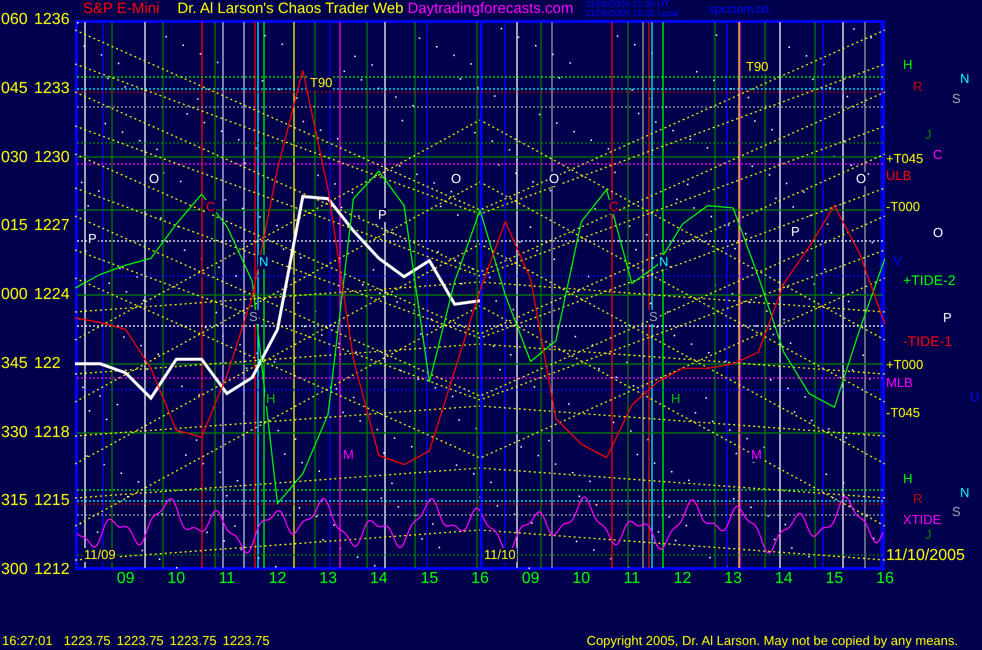  Describe the element at coordinates (947, 318) in the screenshot. I see `legend-label: P` at that location.